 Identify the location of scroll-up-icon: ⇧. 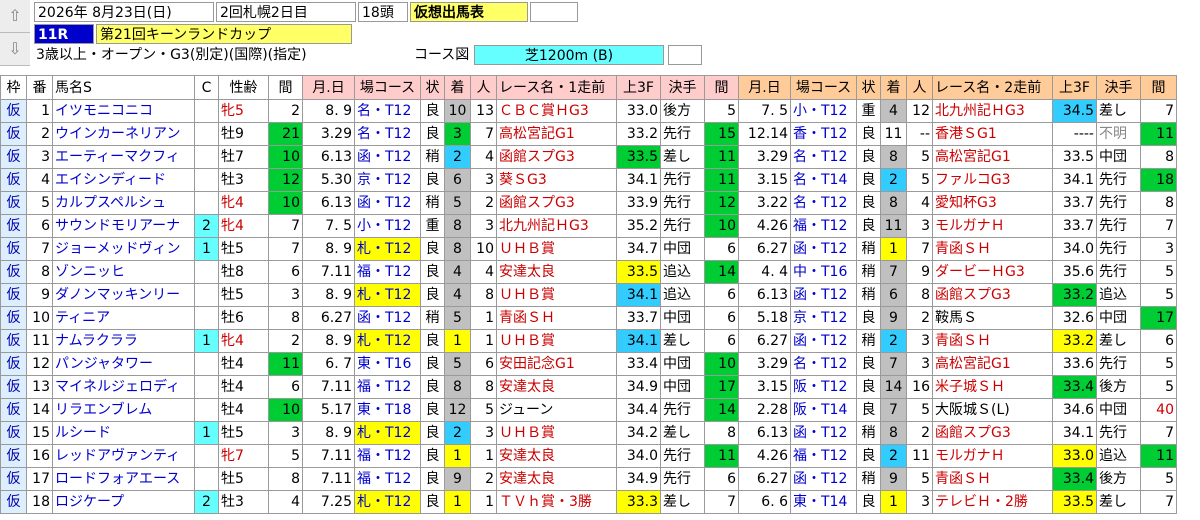
(15, 16).